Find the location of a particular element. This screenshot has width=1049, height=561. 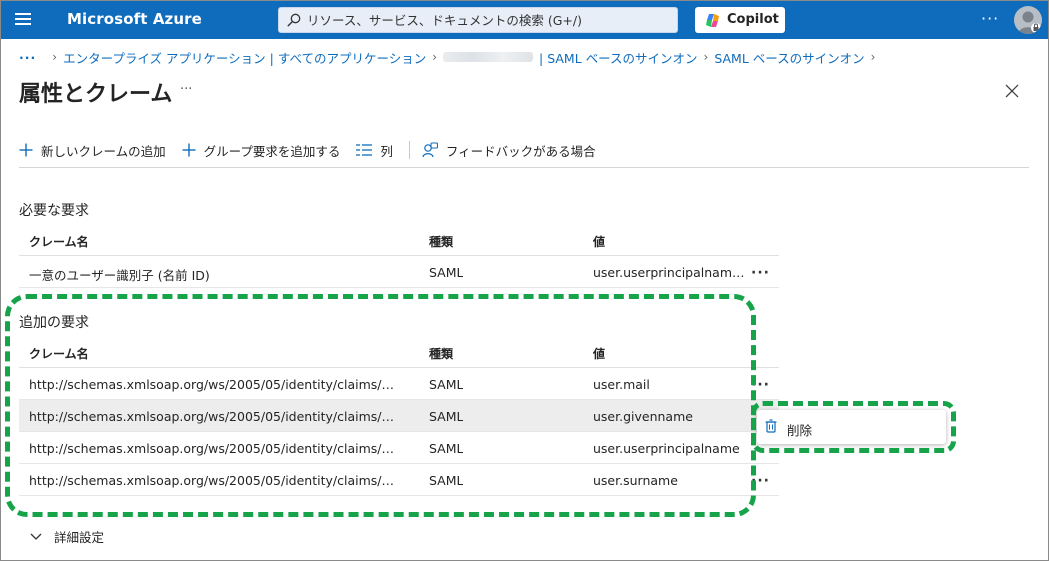

copilot-button: Copilot is located at coordinates (740, 20).